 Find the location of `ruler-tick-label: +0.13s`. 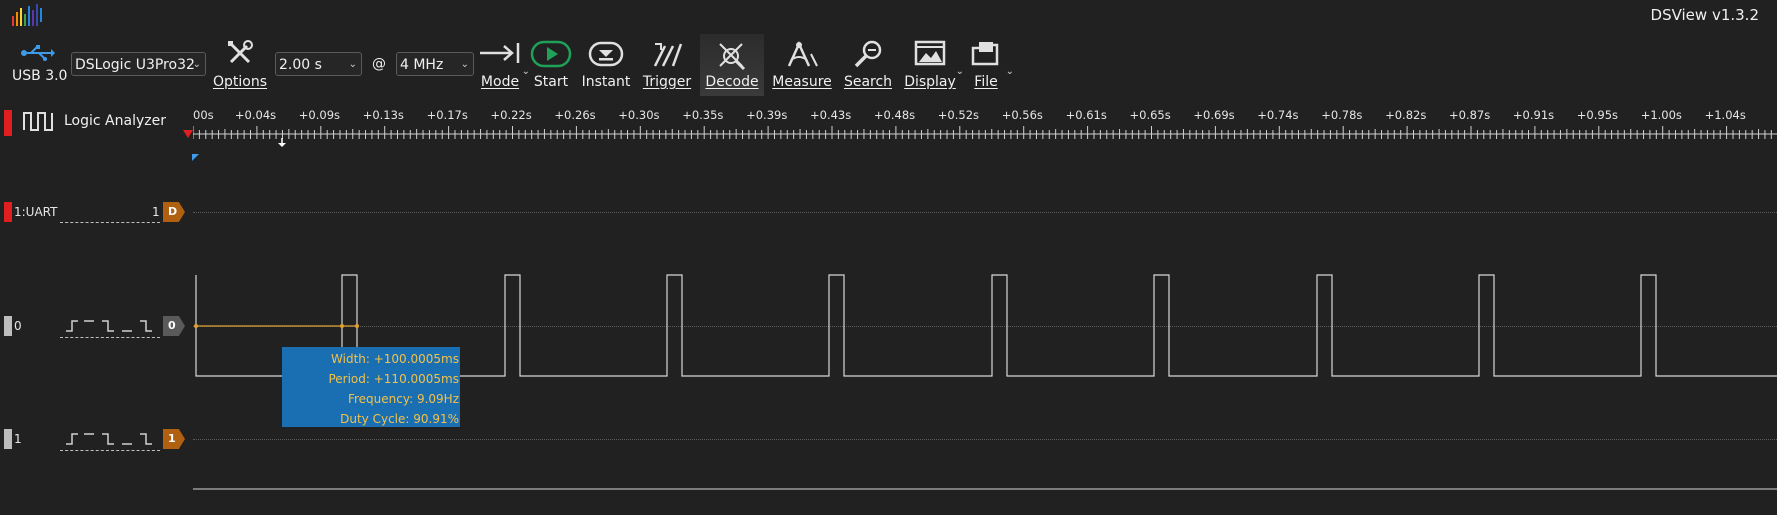

ruler-tick-label: +0.13s is located at coordinates (383, 115).